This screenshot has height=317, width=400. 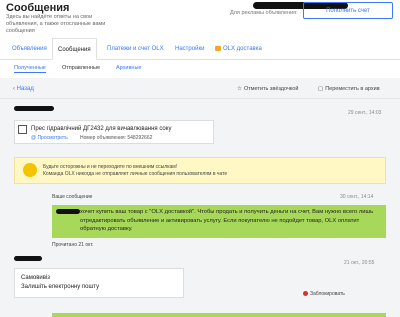 I want to click on page-title: Сообщения, so click(x=38, y=8).